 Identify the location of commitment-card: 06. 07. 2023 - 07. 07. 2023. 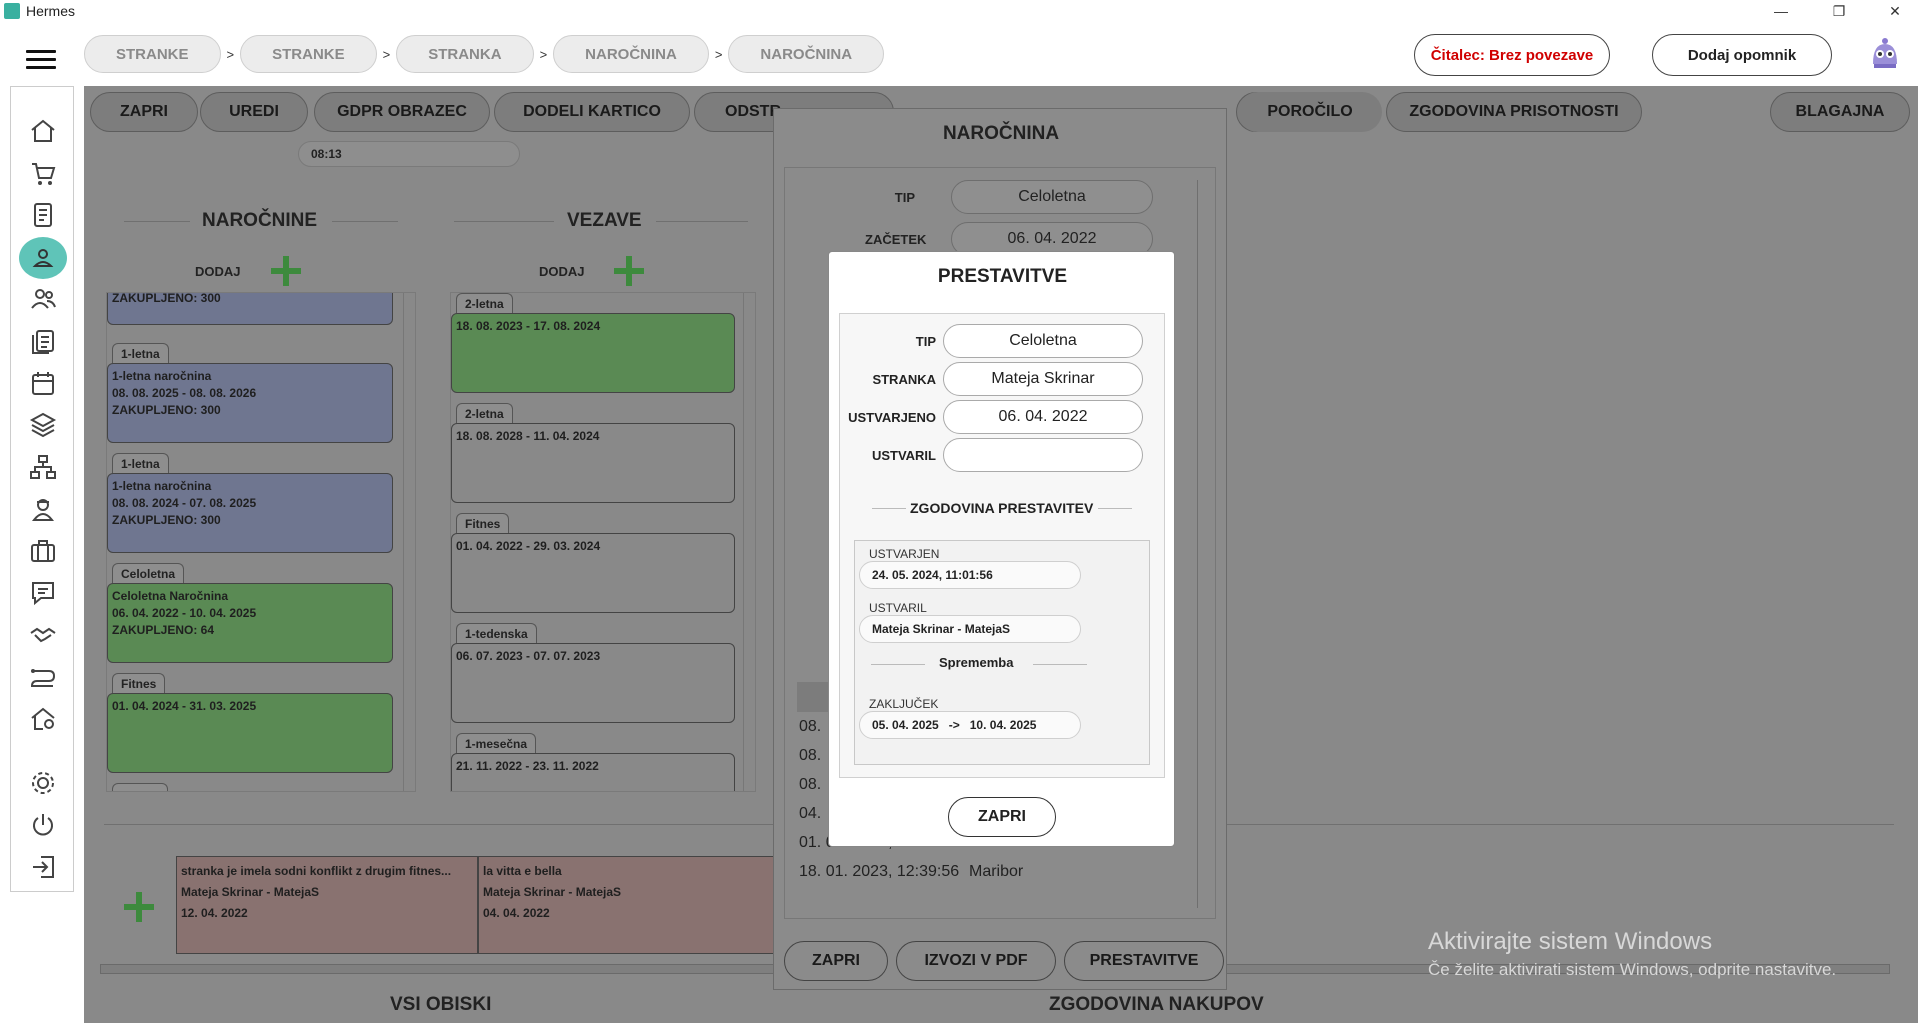
(593, 683).